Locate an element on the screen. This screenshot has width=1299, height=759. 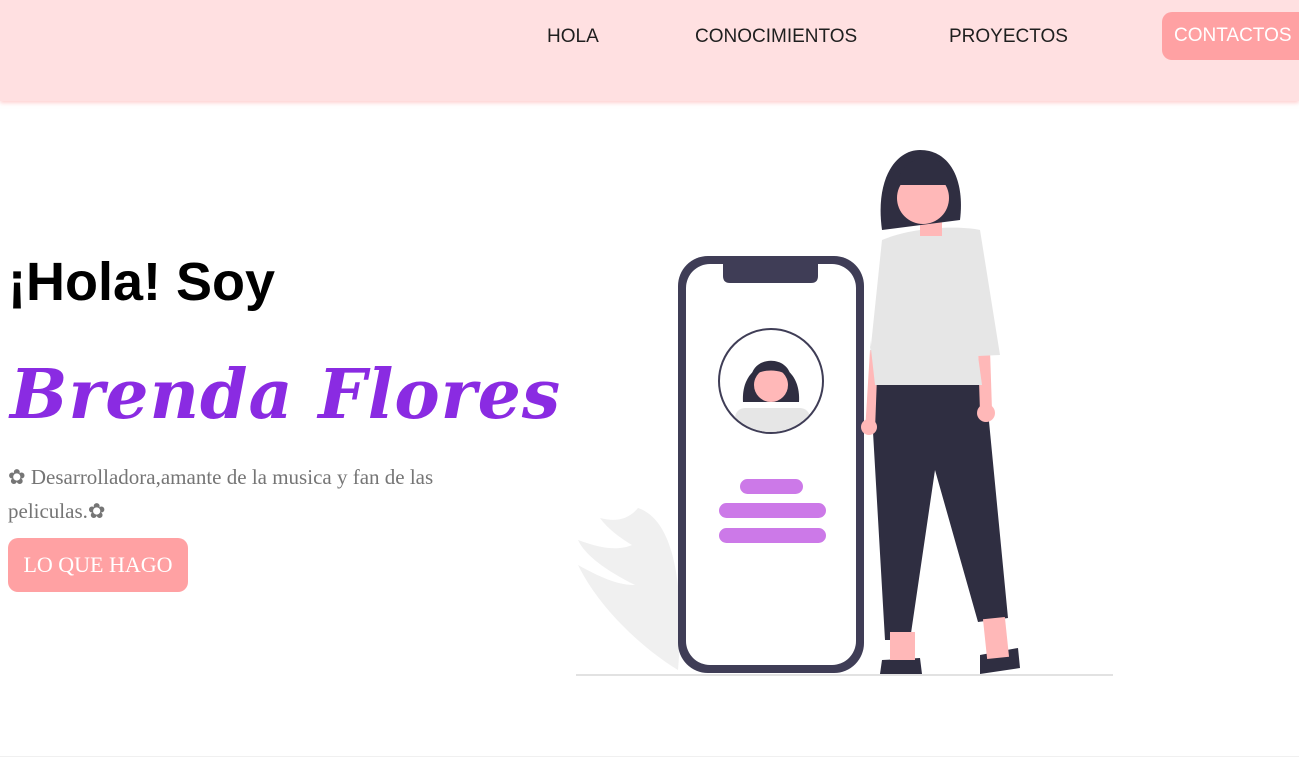
nav-link-conocimientos: CONOCIMIENTOS is located at coordinates (776, 37).